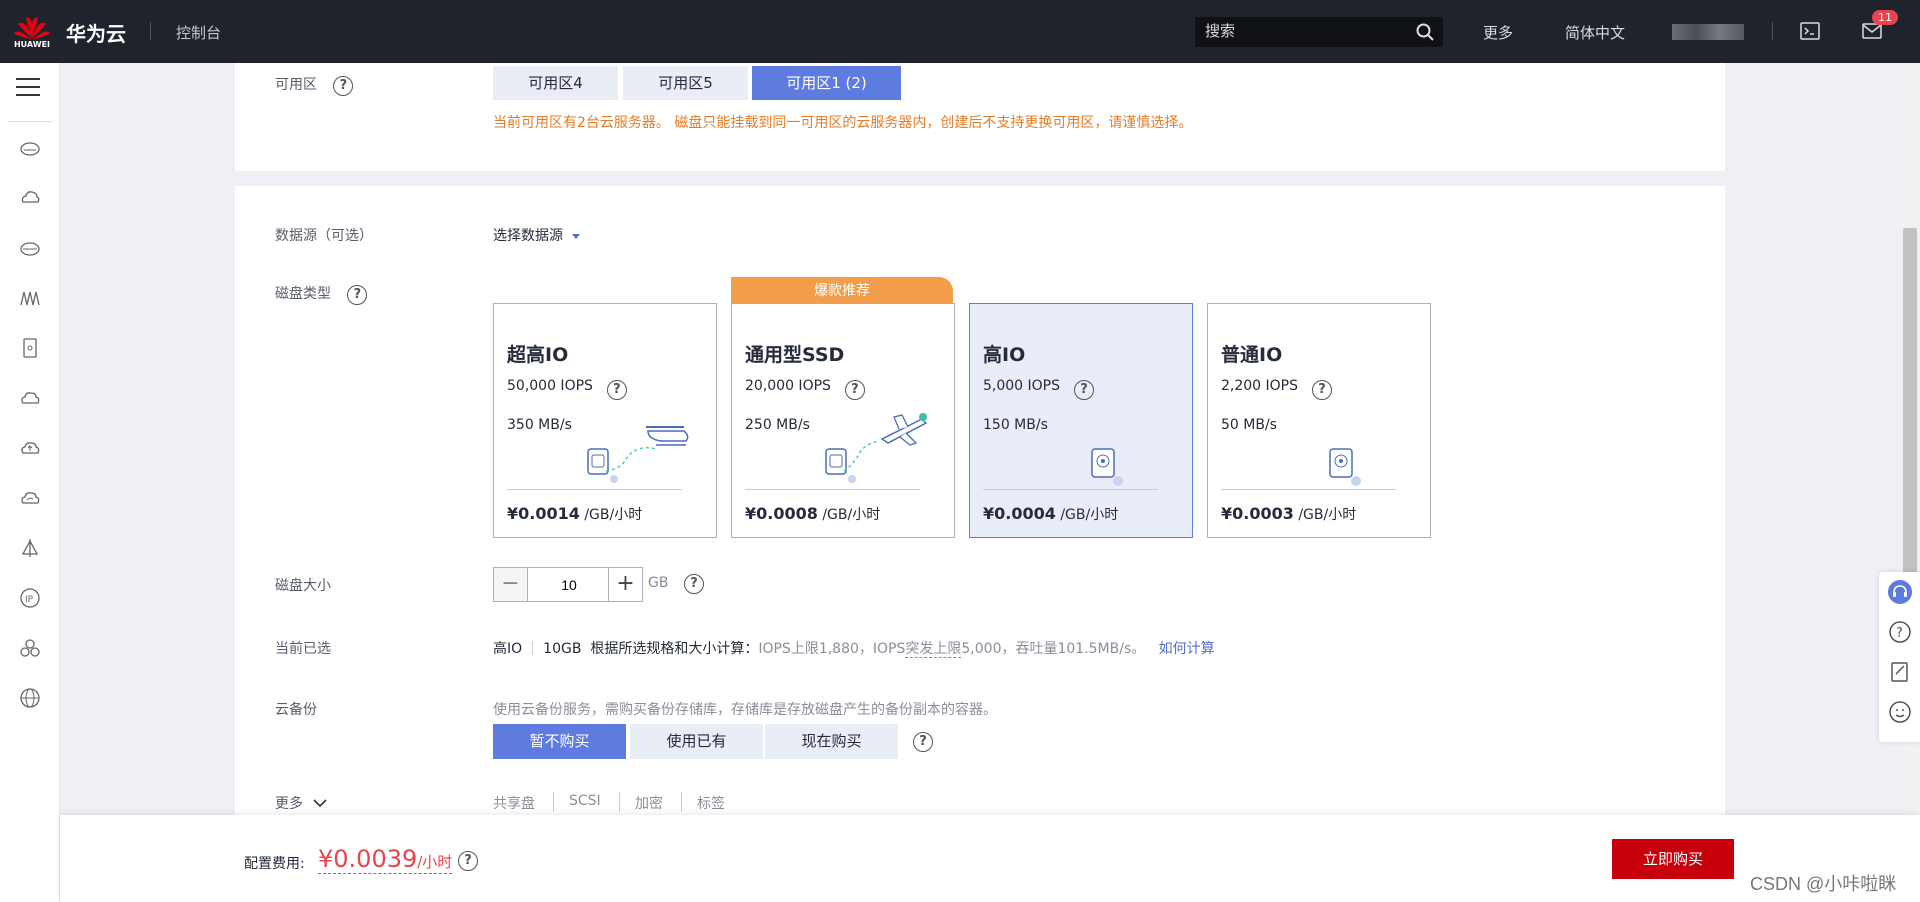 The width and height of the screenshot is (1920, 902). Describe the element at coordinates (1081, 420) in the screenshot. I see `disk-card-high-io: 高IO 5,000 IOPS? 150 MB/s ¥0.0004 /GB/小时` at that location.